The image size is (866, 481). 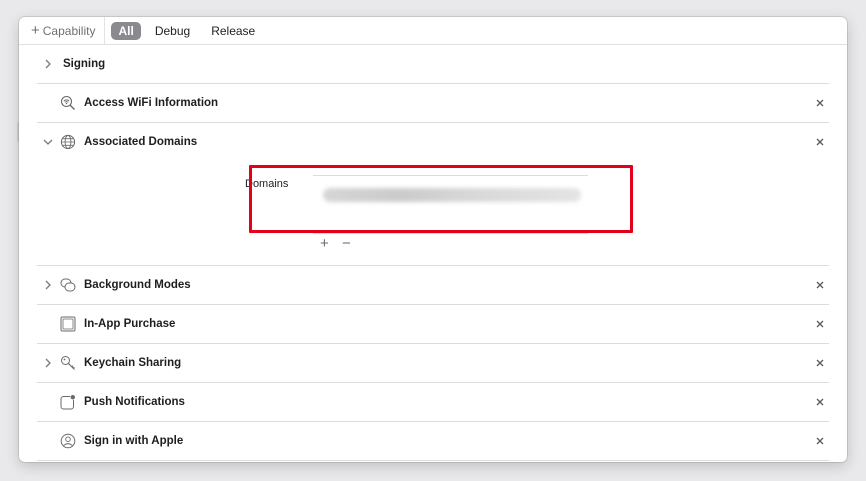 I want to click on capability-row-access-wifi: Access WiFi Information, so click(x=433, y=103).